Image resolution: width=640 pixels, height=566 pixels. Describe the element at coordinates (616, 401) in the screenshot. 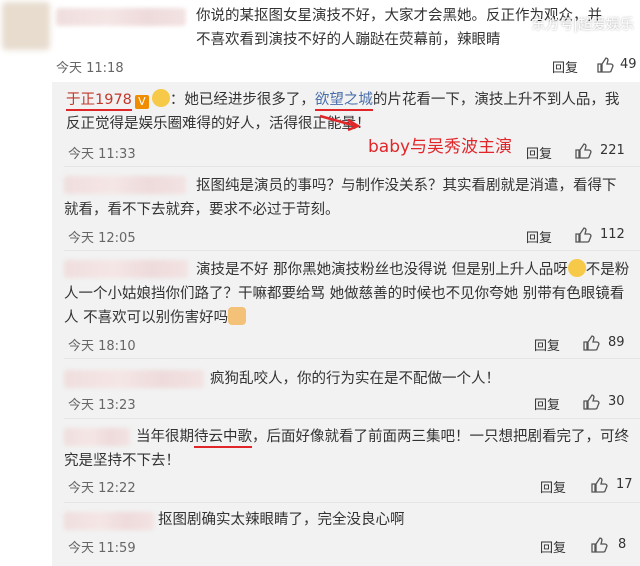

I see `like-count: 30` at that location.